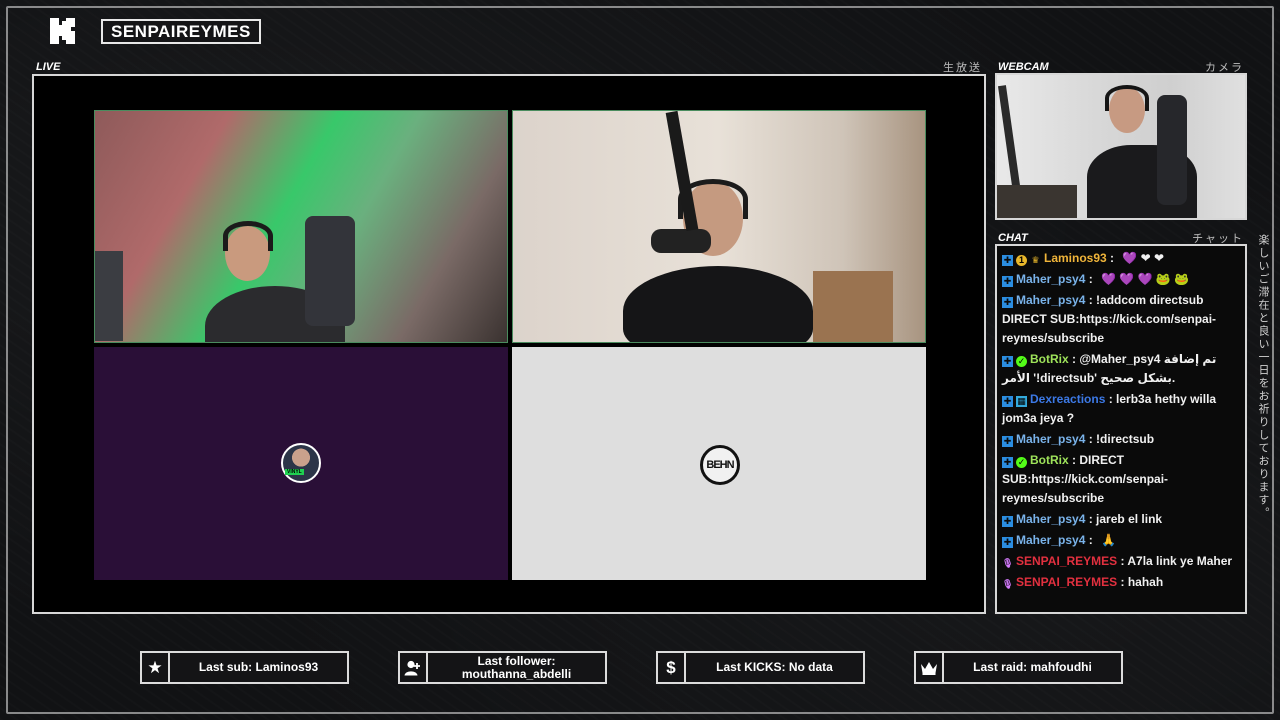 This screenshot has height=720, width=1280. What do you see at coordinates (1129, 519) in the screenshot?
I see `chat-text: jareb el link` at bounding box center [1129, 519].